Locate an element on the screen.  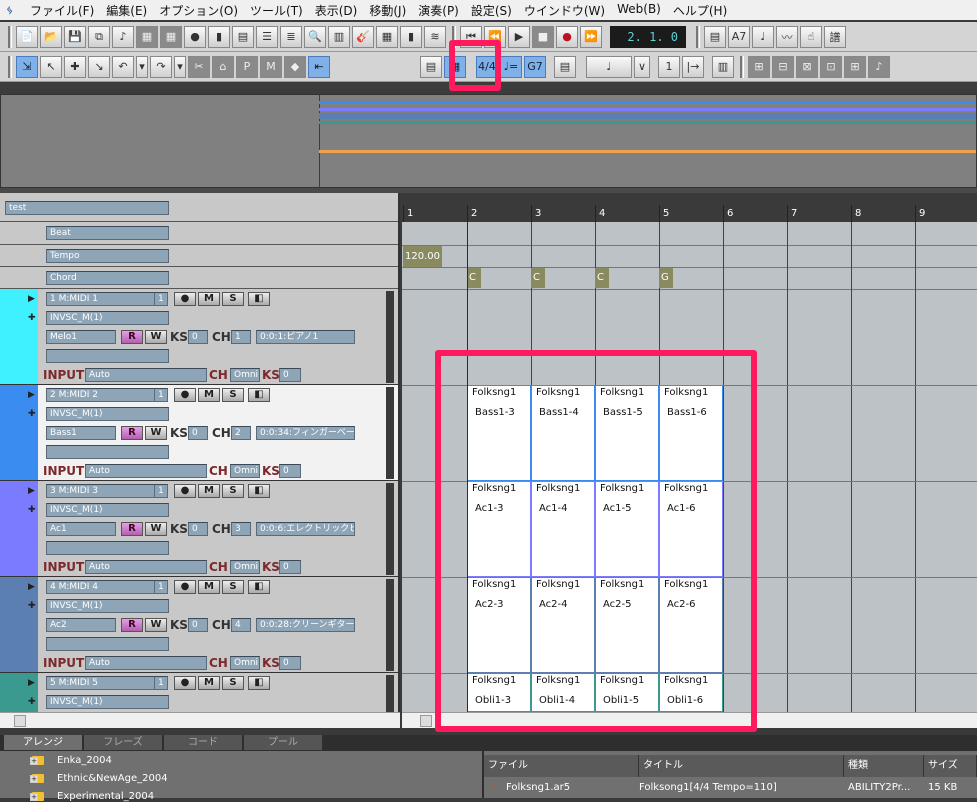
toolbar2-right-4: ⊞ is located at coordinates (855, 66).